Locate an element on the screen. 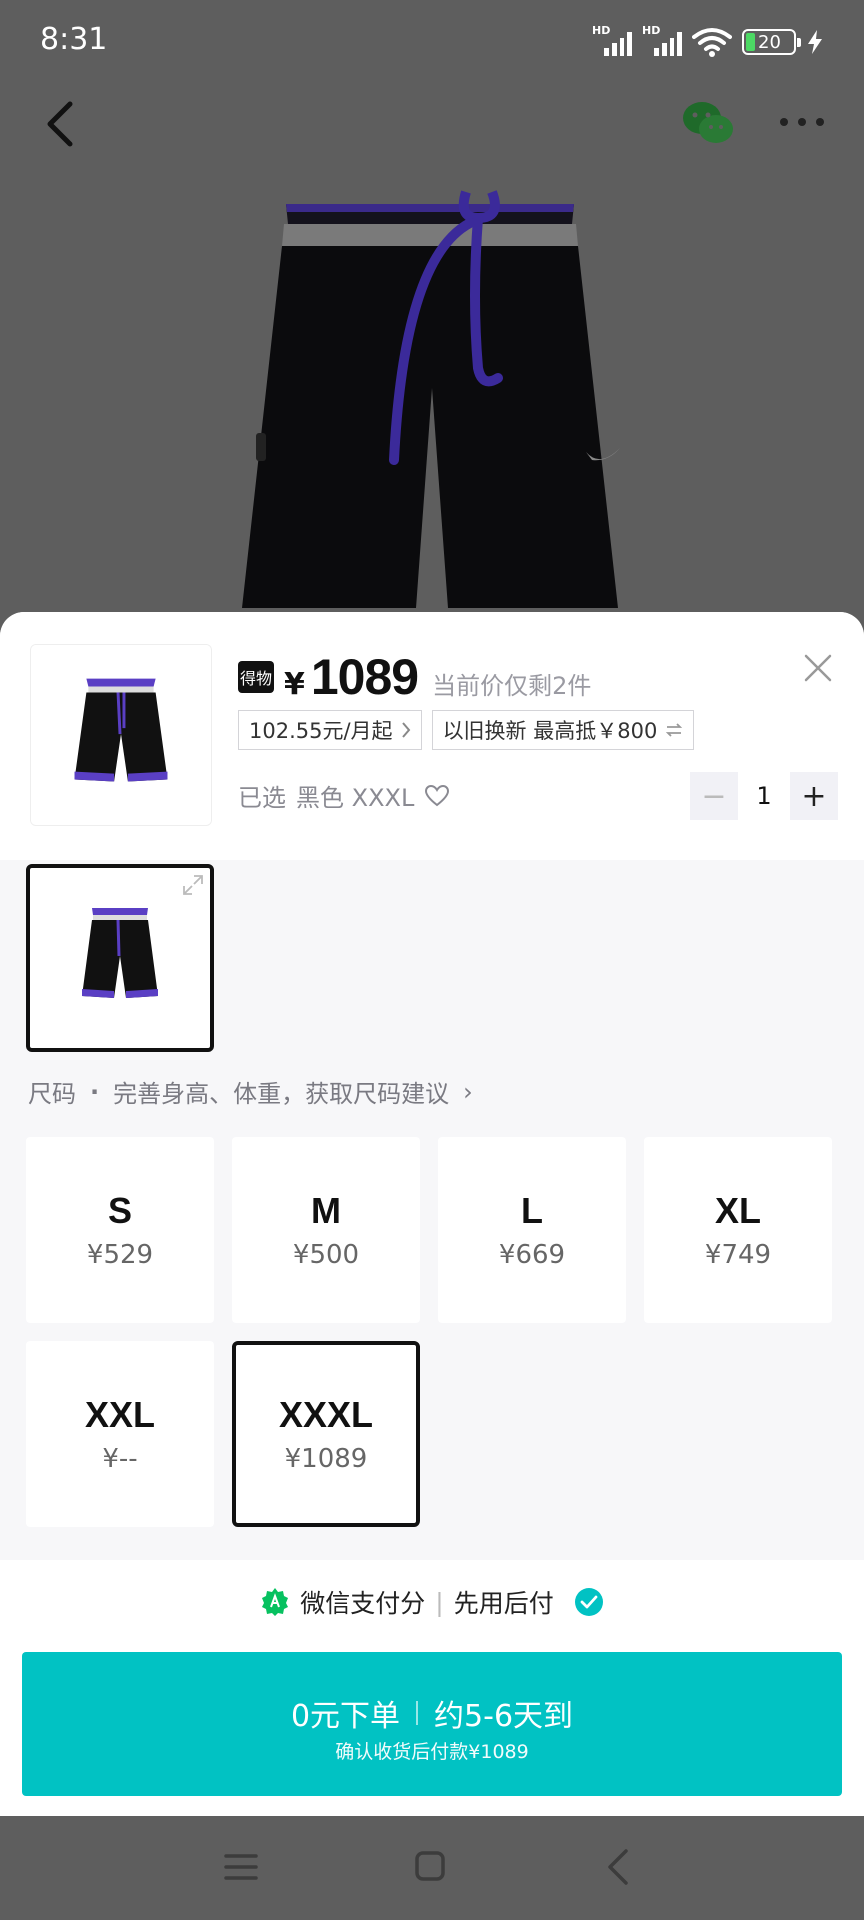 The height and width of the screenshot is (1920, 864). charging-icon is located at coordinates (815, 42).